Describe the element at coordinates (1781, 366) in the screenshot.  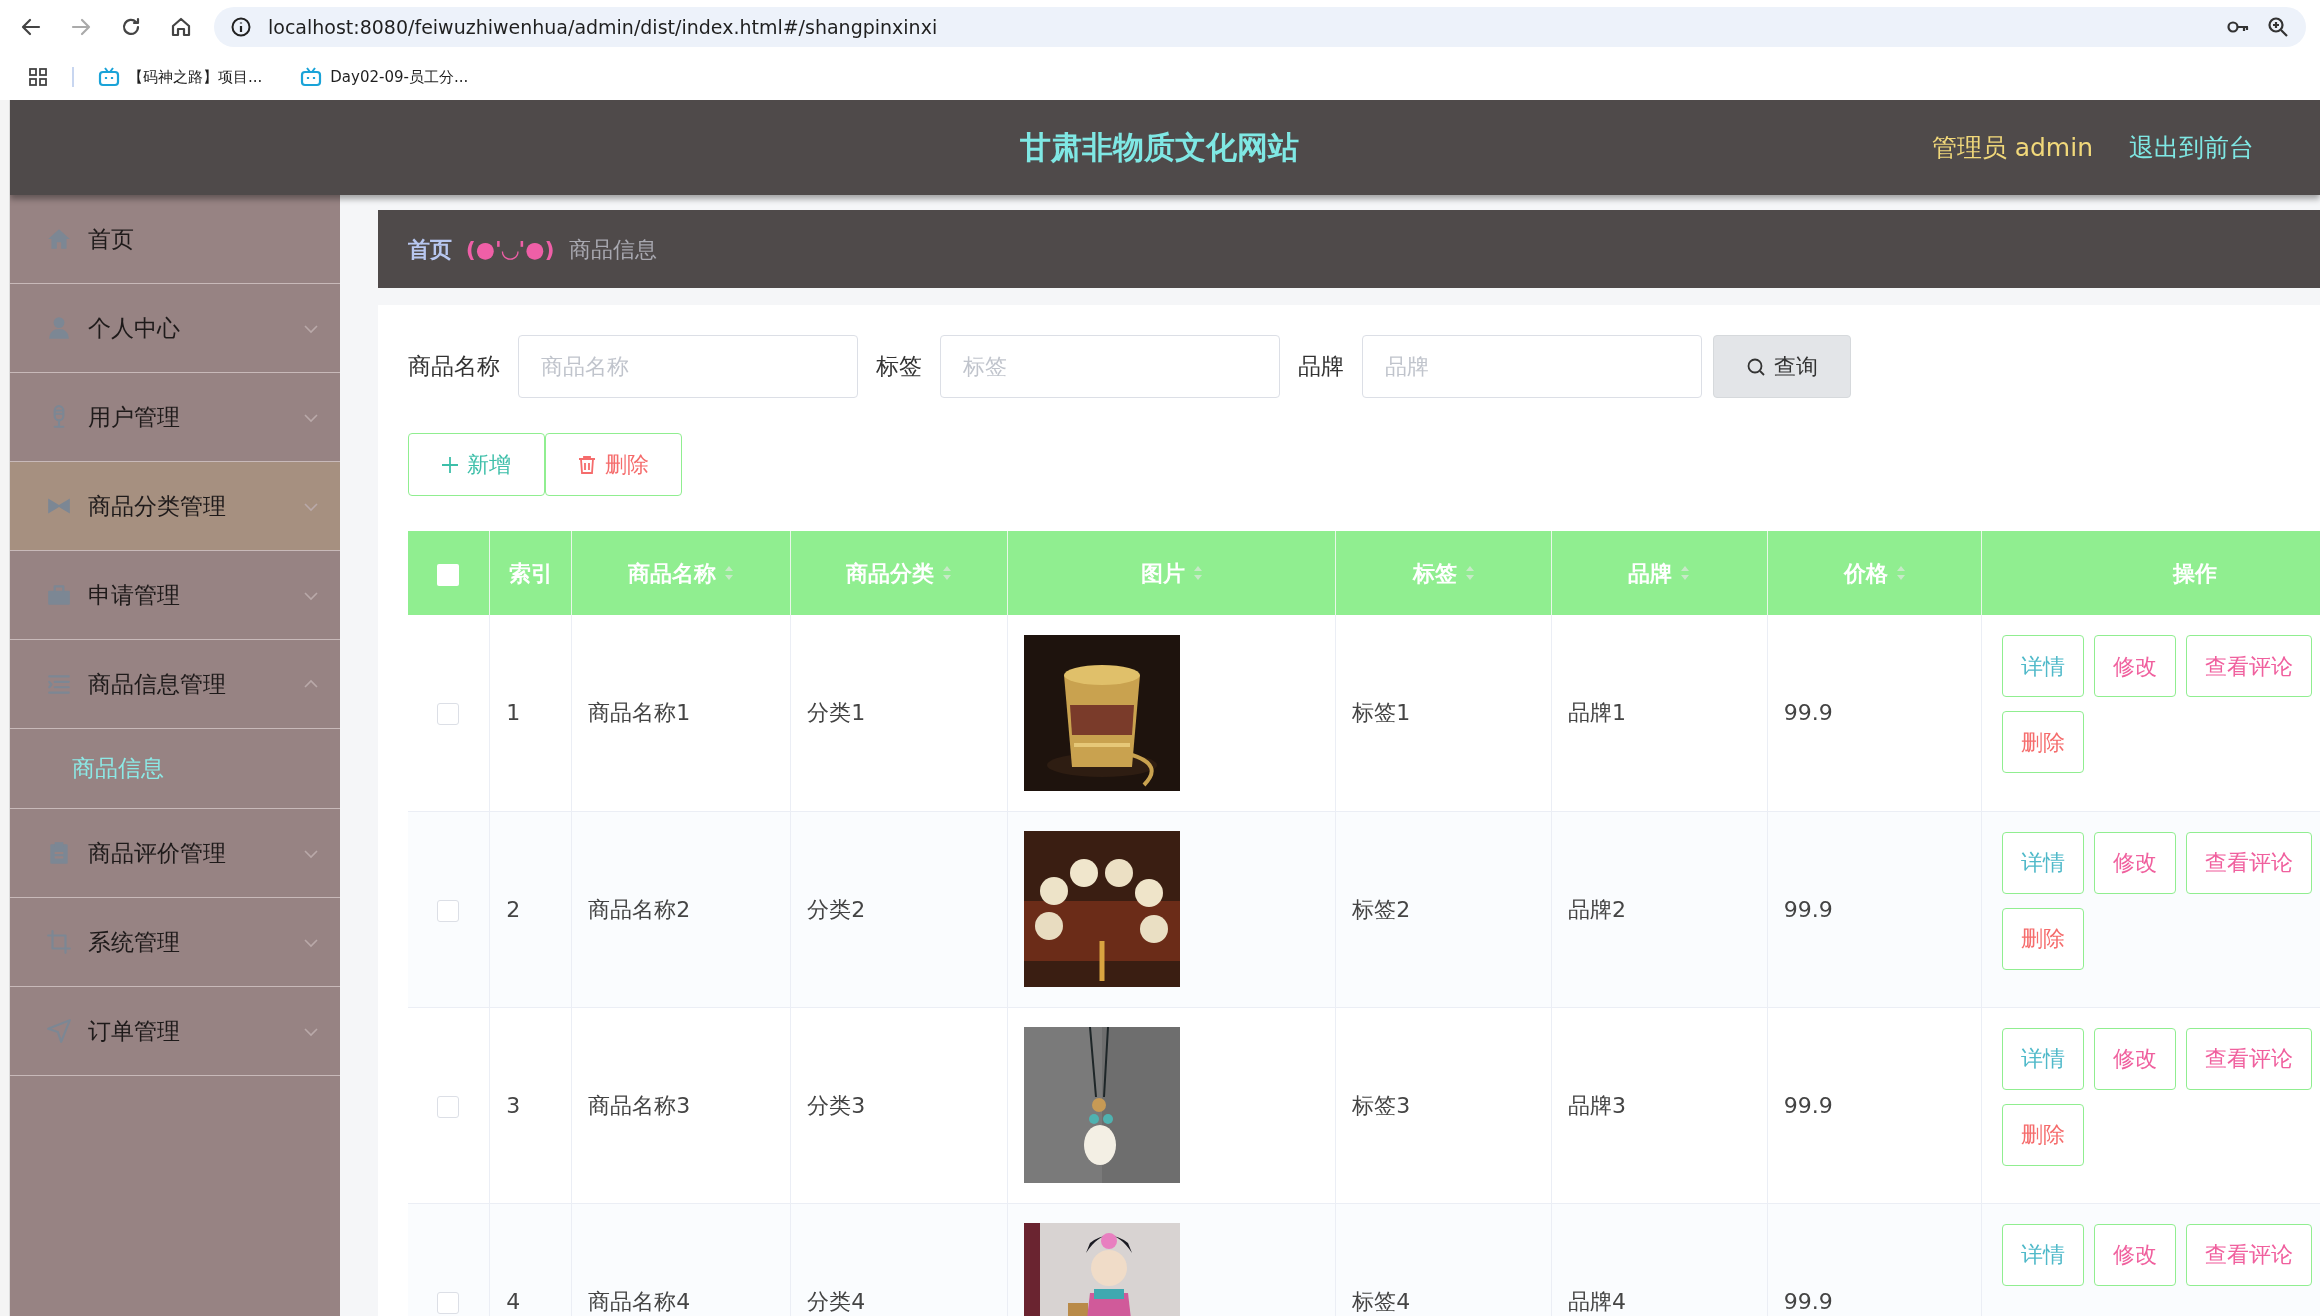
I see `search-button: 查询` at that location.